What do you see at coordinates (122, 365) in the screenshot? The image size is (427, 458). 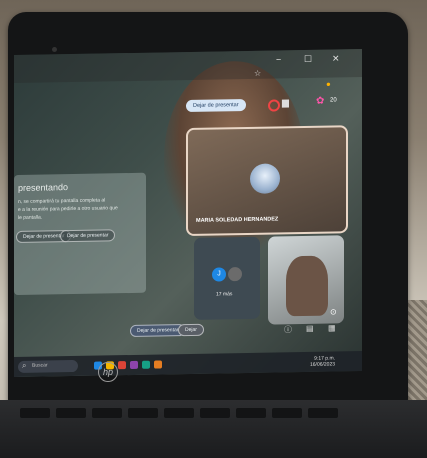 I see `chrome-icon` at bounding box center [122, 365].